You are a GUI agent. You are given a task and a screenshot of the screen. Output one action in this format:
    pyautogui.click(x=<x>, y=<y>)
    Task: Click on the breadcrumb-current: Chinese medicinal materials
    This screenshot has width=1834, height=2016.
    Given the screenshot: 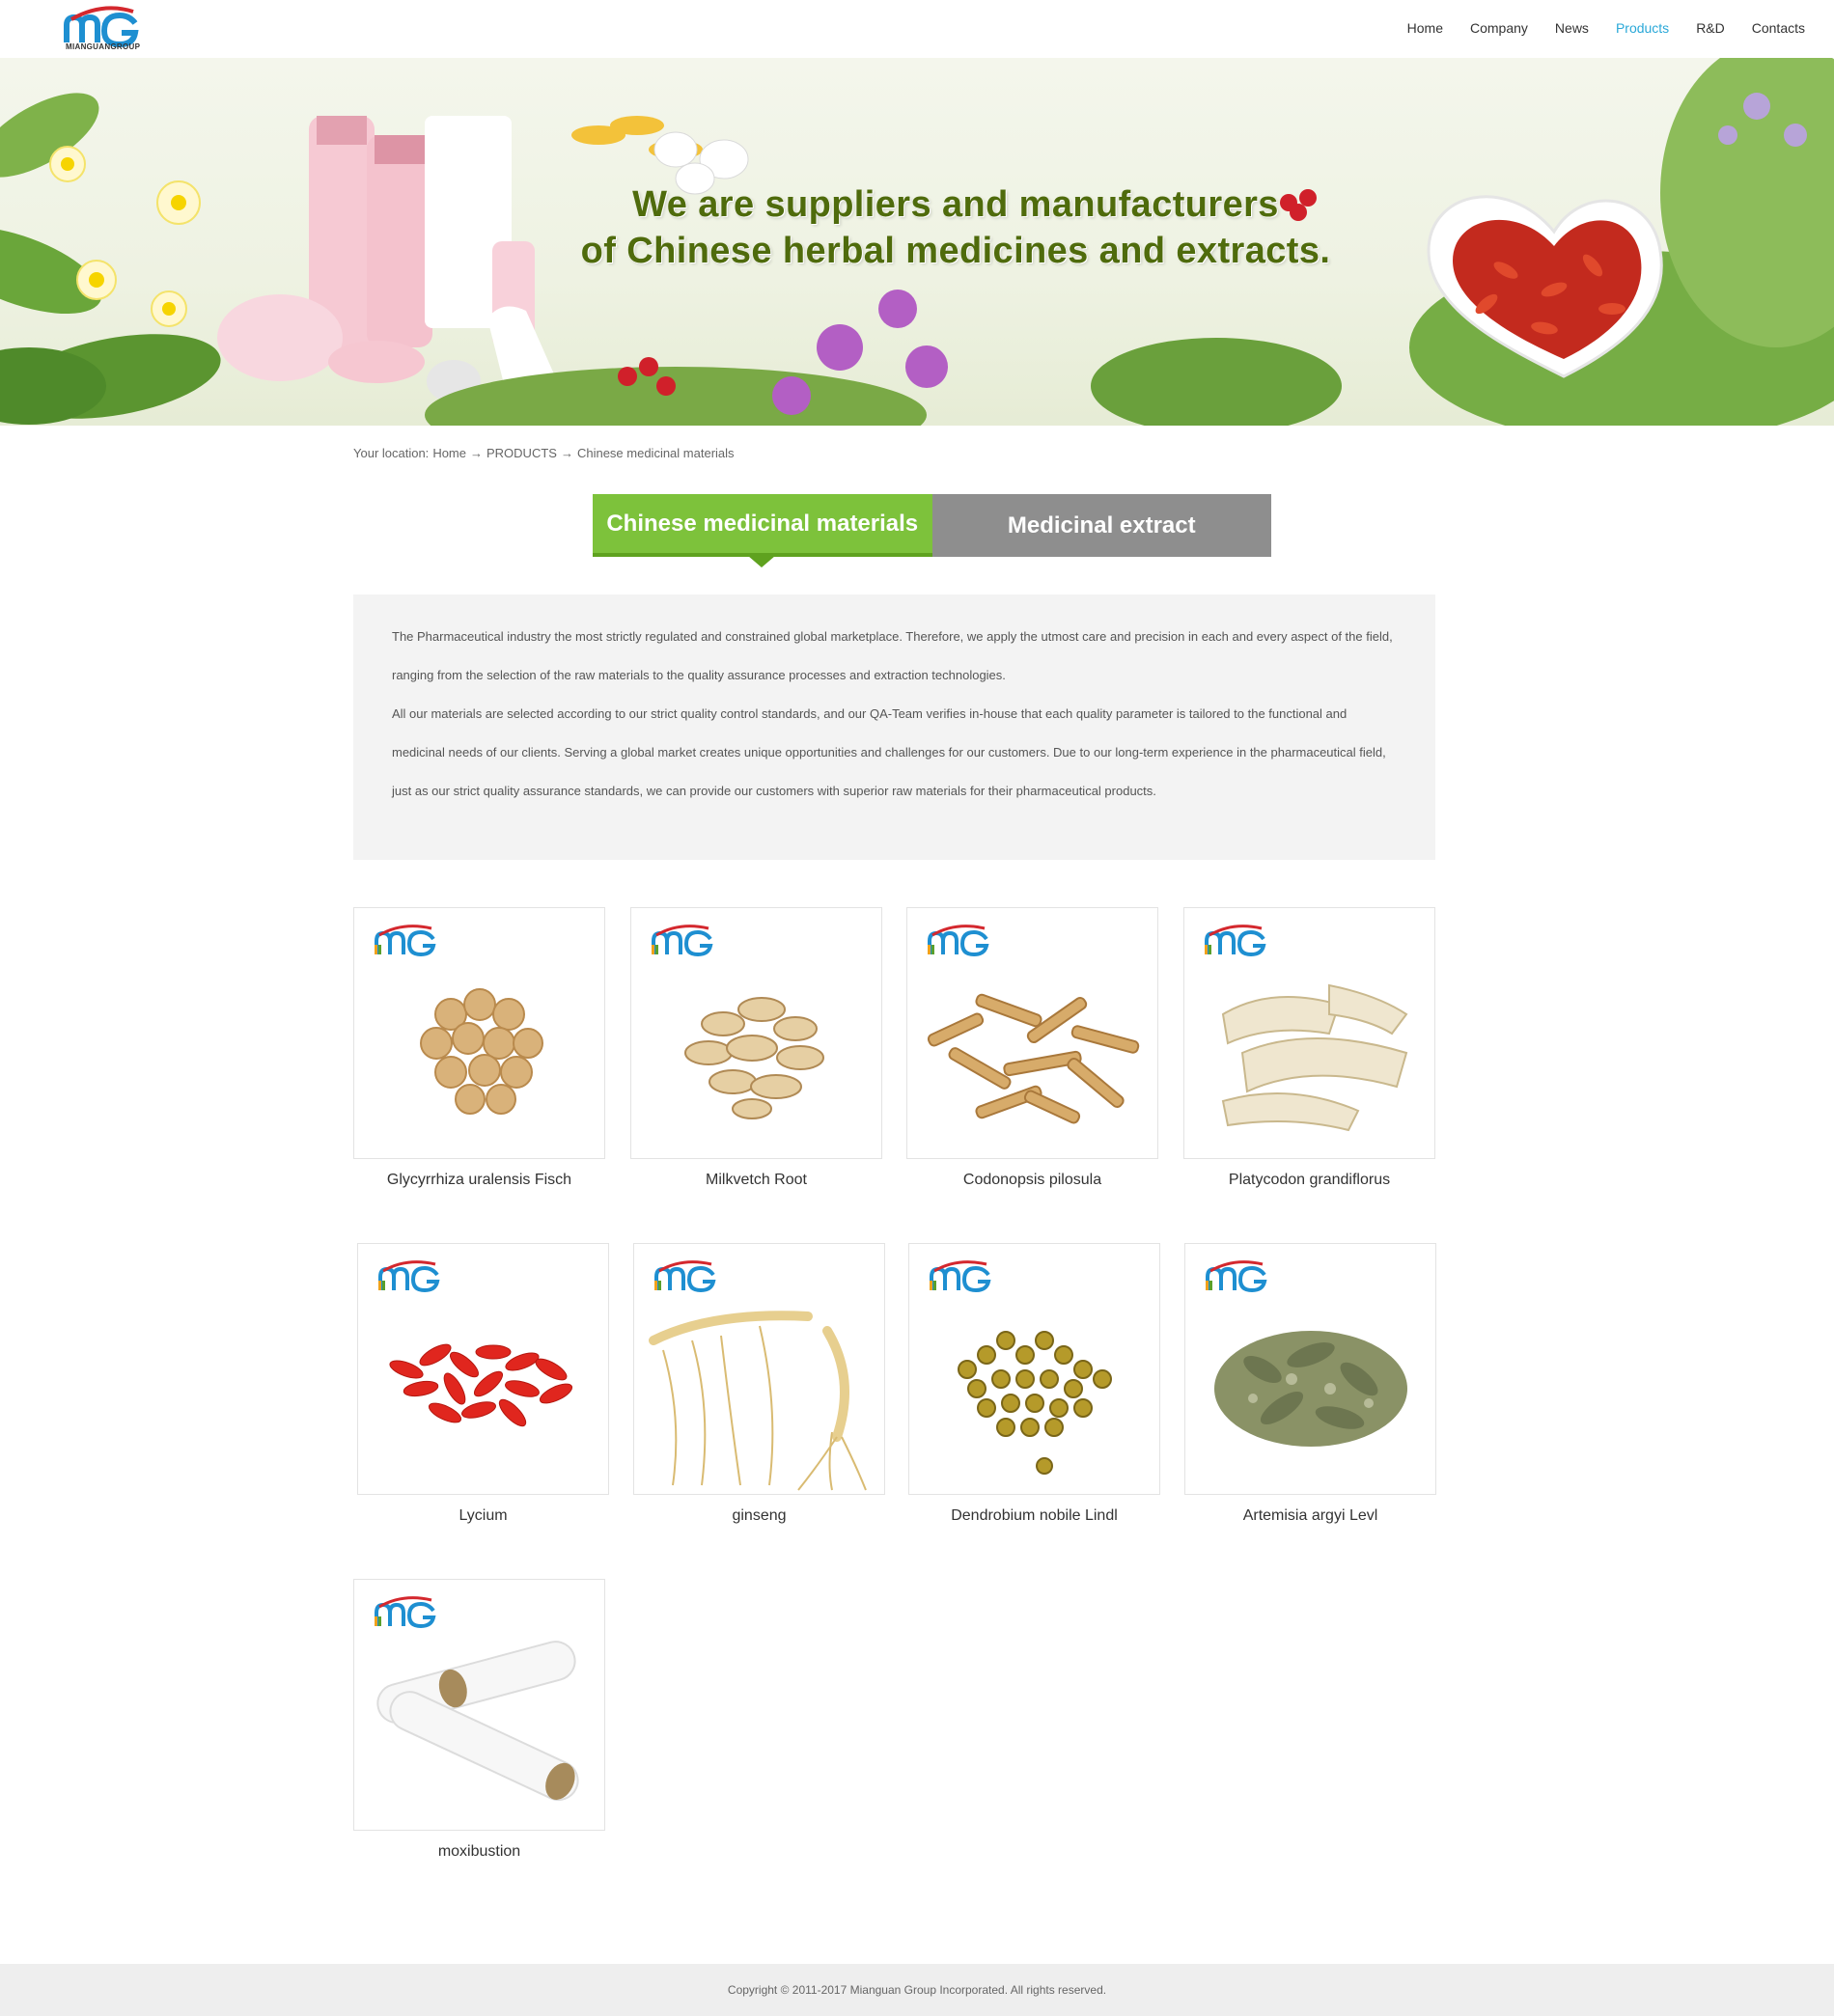 What is the action you would take?
    pyautogui.click(x=655, y=453)
    